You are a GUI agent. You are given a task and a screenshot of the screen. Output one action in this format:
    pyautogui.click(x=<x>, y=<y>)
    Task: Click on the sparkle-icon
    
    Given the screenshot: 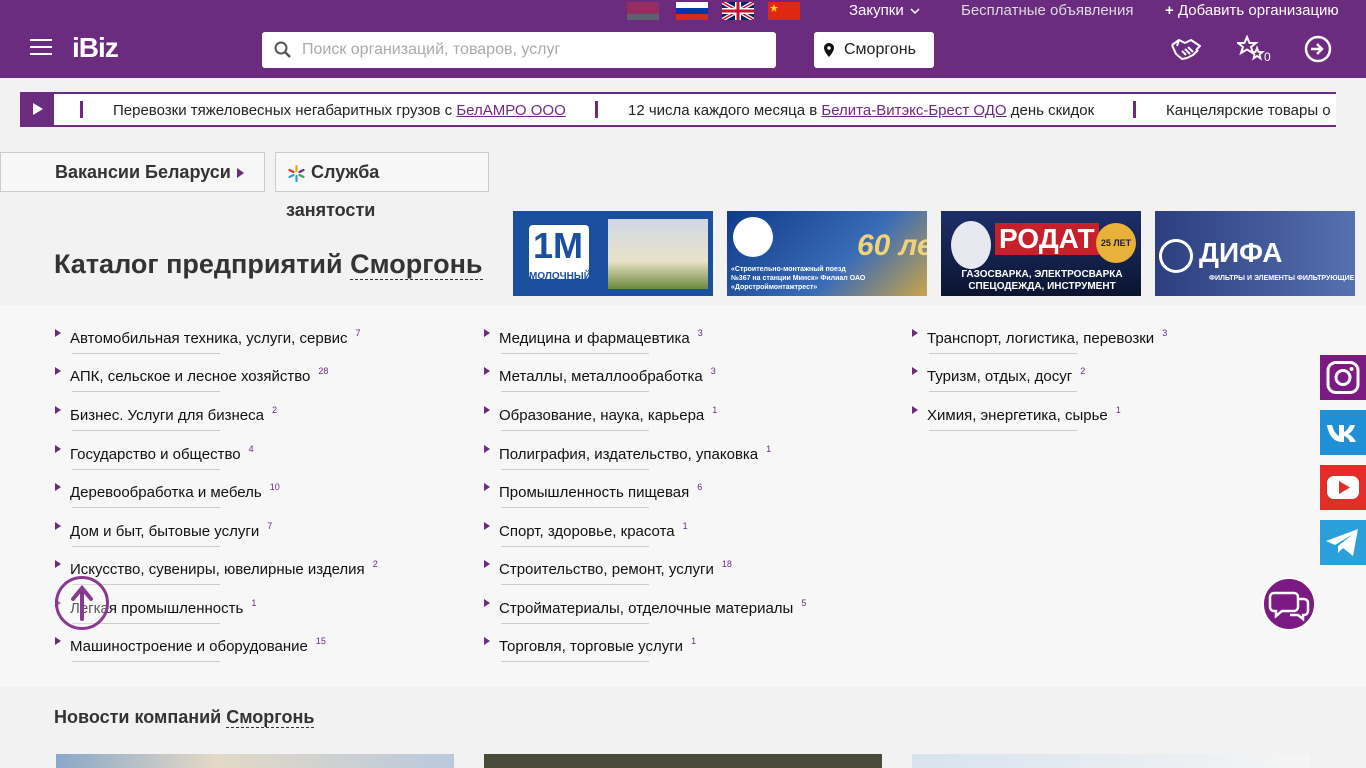 What is the action you would take?
    pyautogui.click(x=296, y=173)
    